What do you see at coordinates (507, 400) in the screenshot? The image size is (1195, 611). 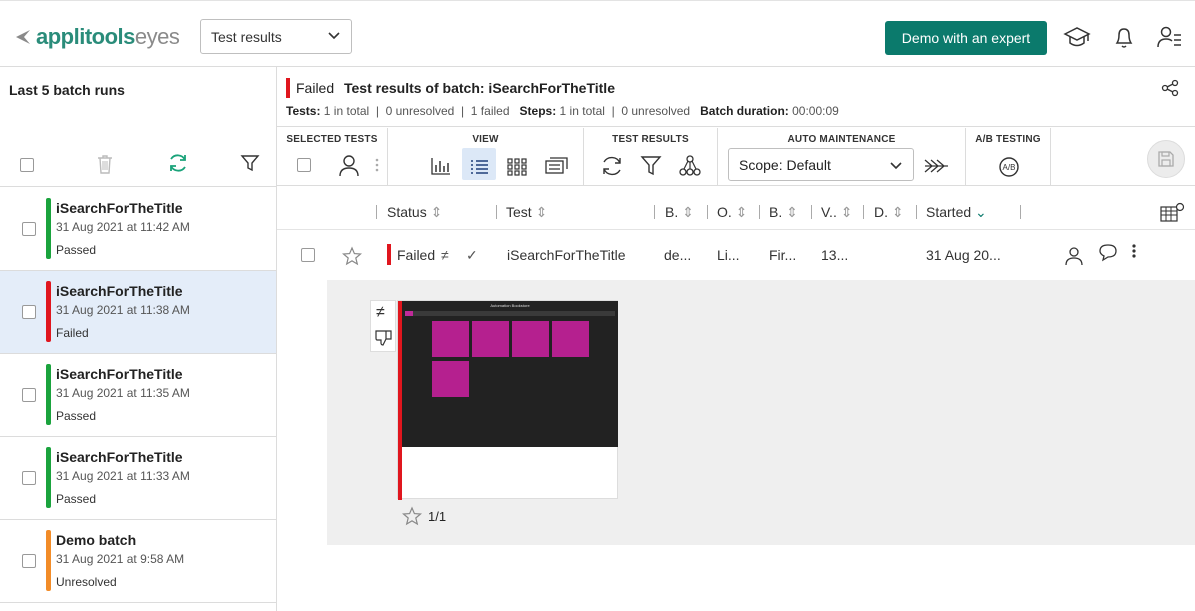 I see `step-thumbnail: Automation Bookstore` at bounding box center [507, 400].